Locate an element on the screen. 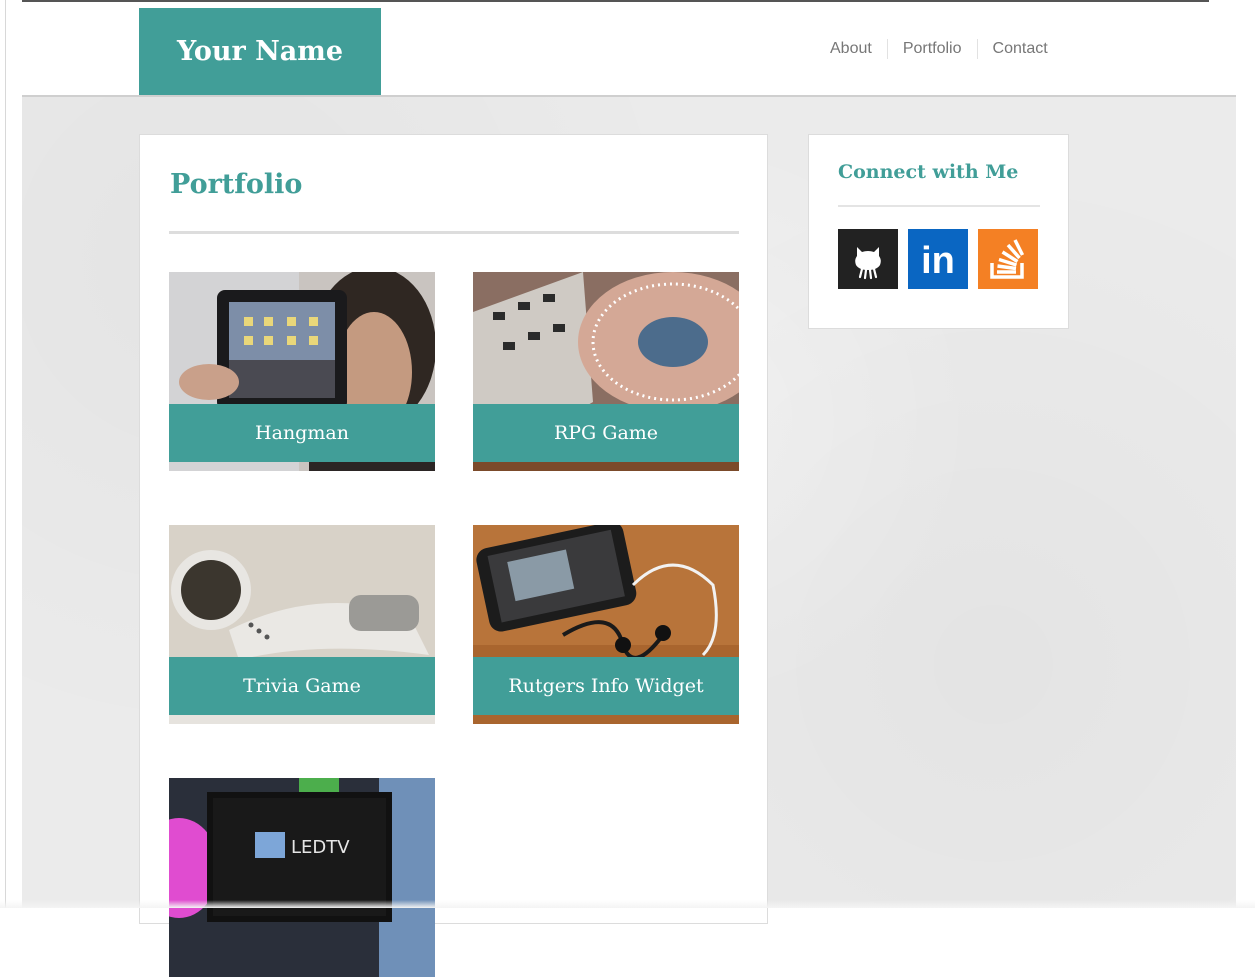 This screenshot has width=1255, height=977. card-caption: RPG Game is located at coordinates (606, 433).